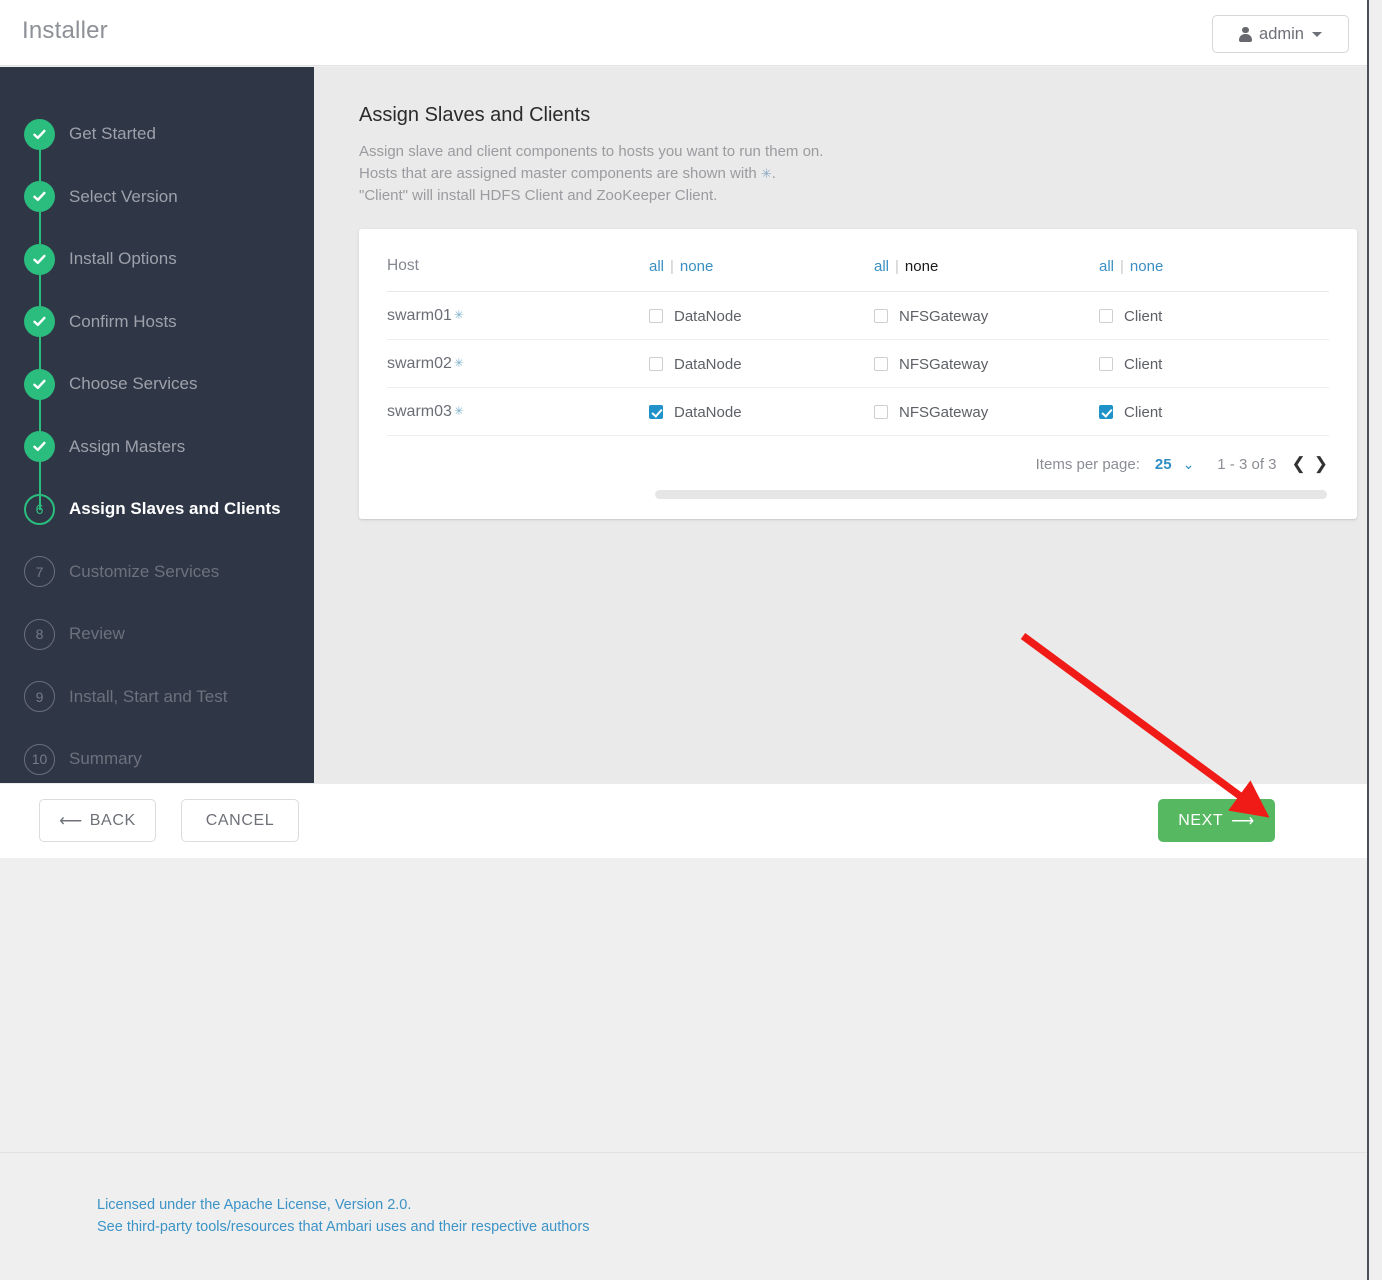 The height and width of the screenshot is (1280, 1382). What do you see at coordinates (175, 509) in the screenshot?
I see `sidebar-step-label: Assign Slaves and Clients` at bounding box center [175, 509].